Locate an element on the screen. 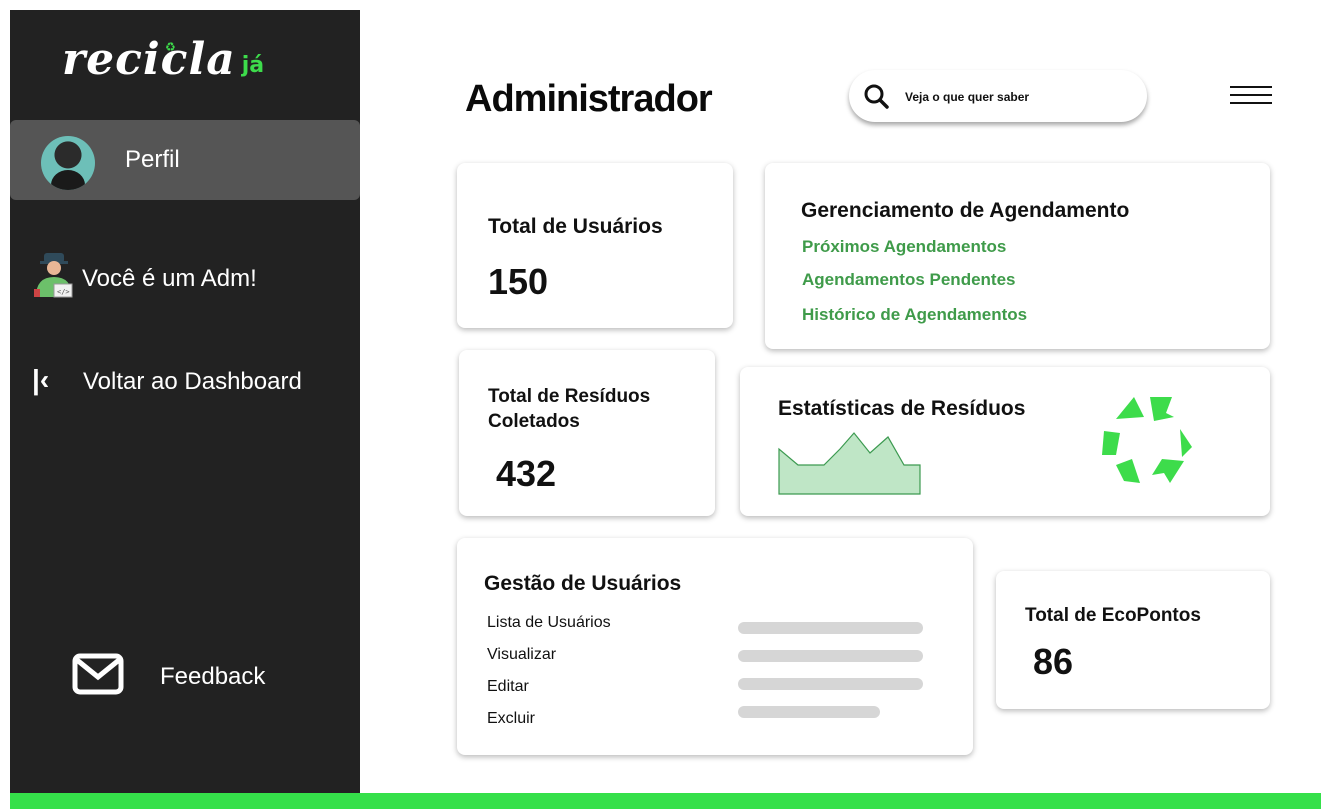  card-title-line2: Coletados is located at coordinates (534, 421).